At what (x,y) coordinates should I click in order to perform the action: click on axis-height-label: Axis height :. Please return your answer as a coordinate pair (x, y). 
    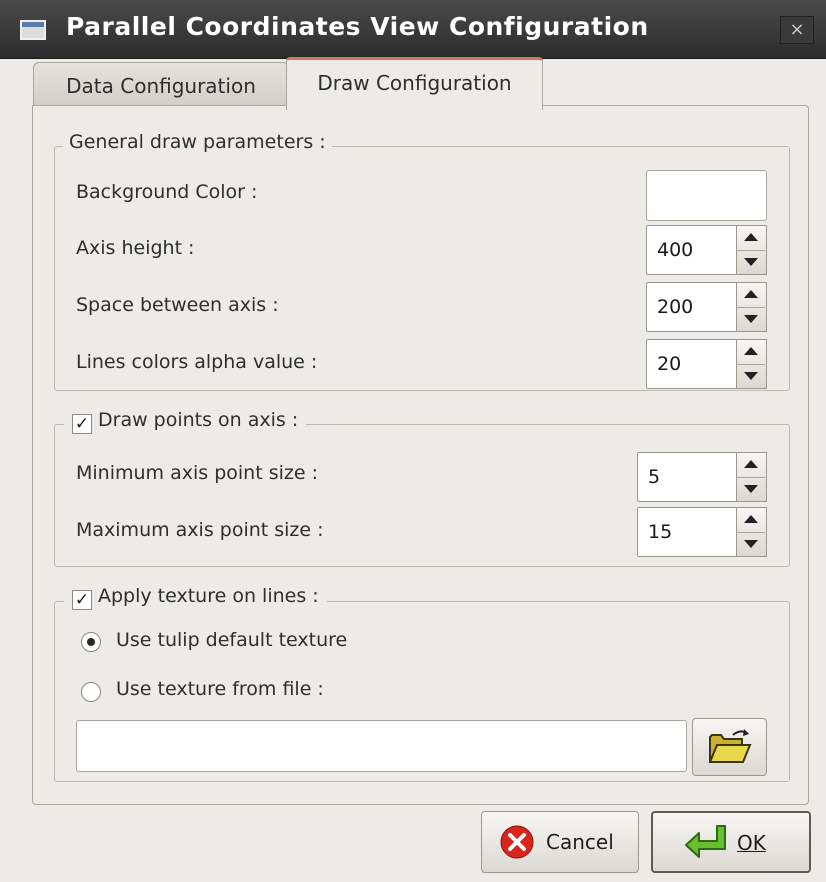
    Looking at the image, I should click on (135, 248).